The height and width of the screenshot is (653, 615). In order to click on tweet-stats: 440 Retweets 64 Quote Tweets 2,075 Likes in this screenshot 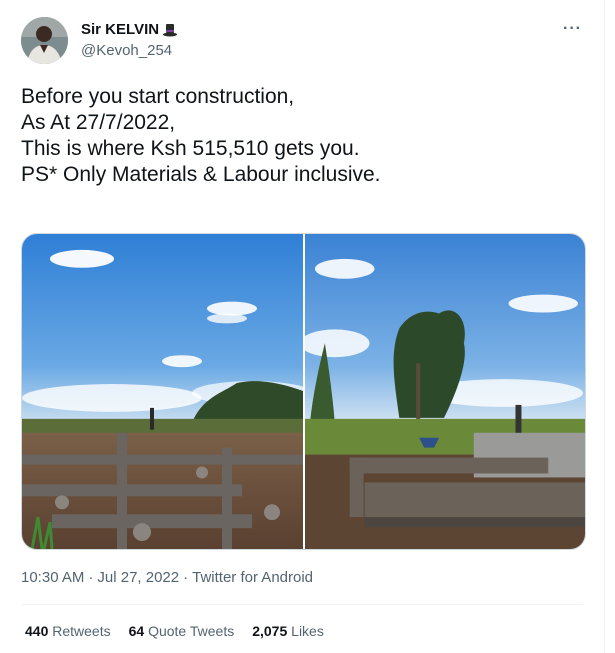, I will do `click(174, 631)`.